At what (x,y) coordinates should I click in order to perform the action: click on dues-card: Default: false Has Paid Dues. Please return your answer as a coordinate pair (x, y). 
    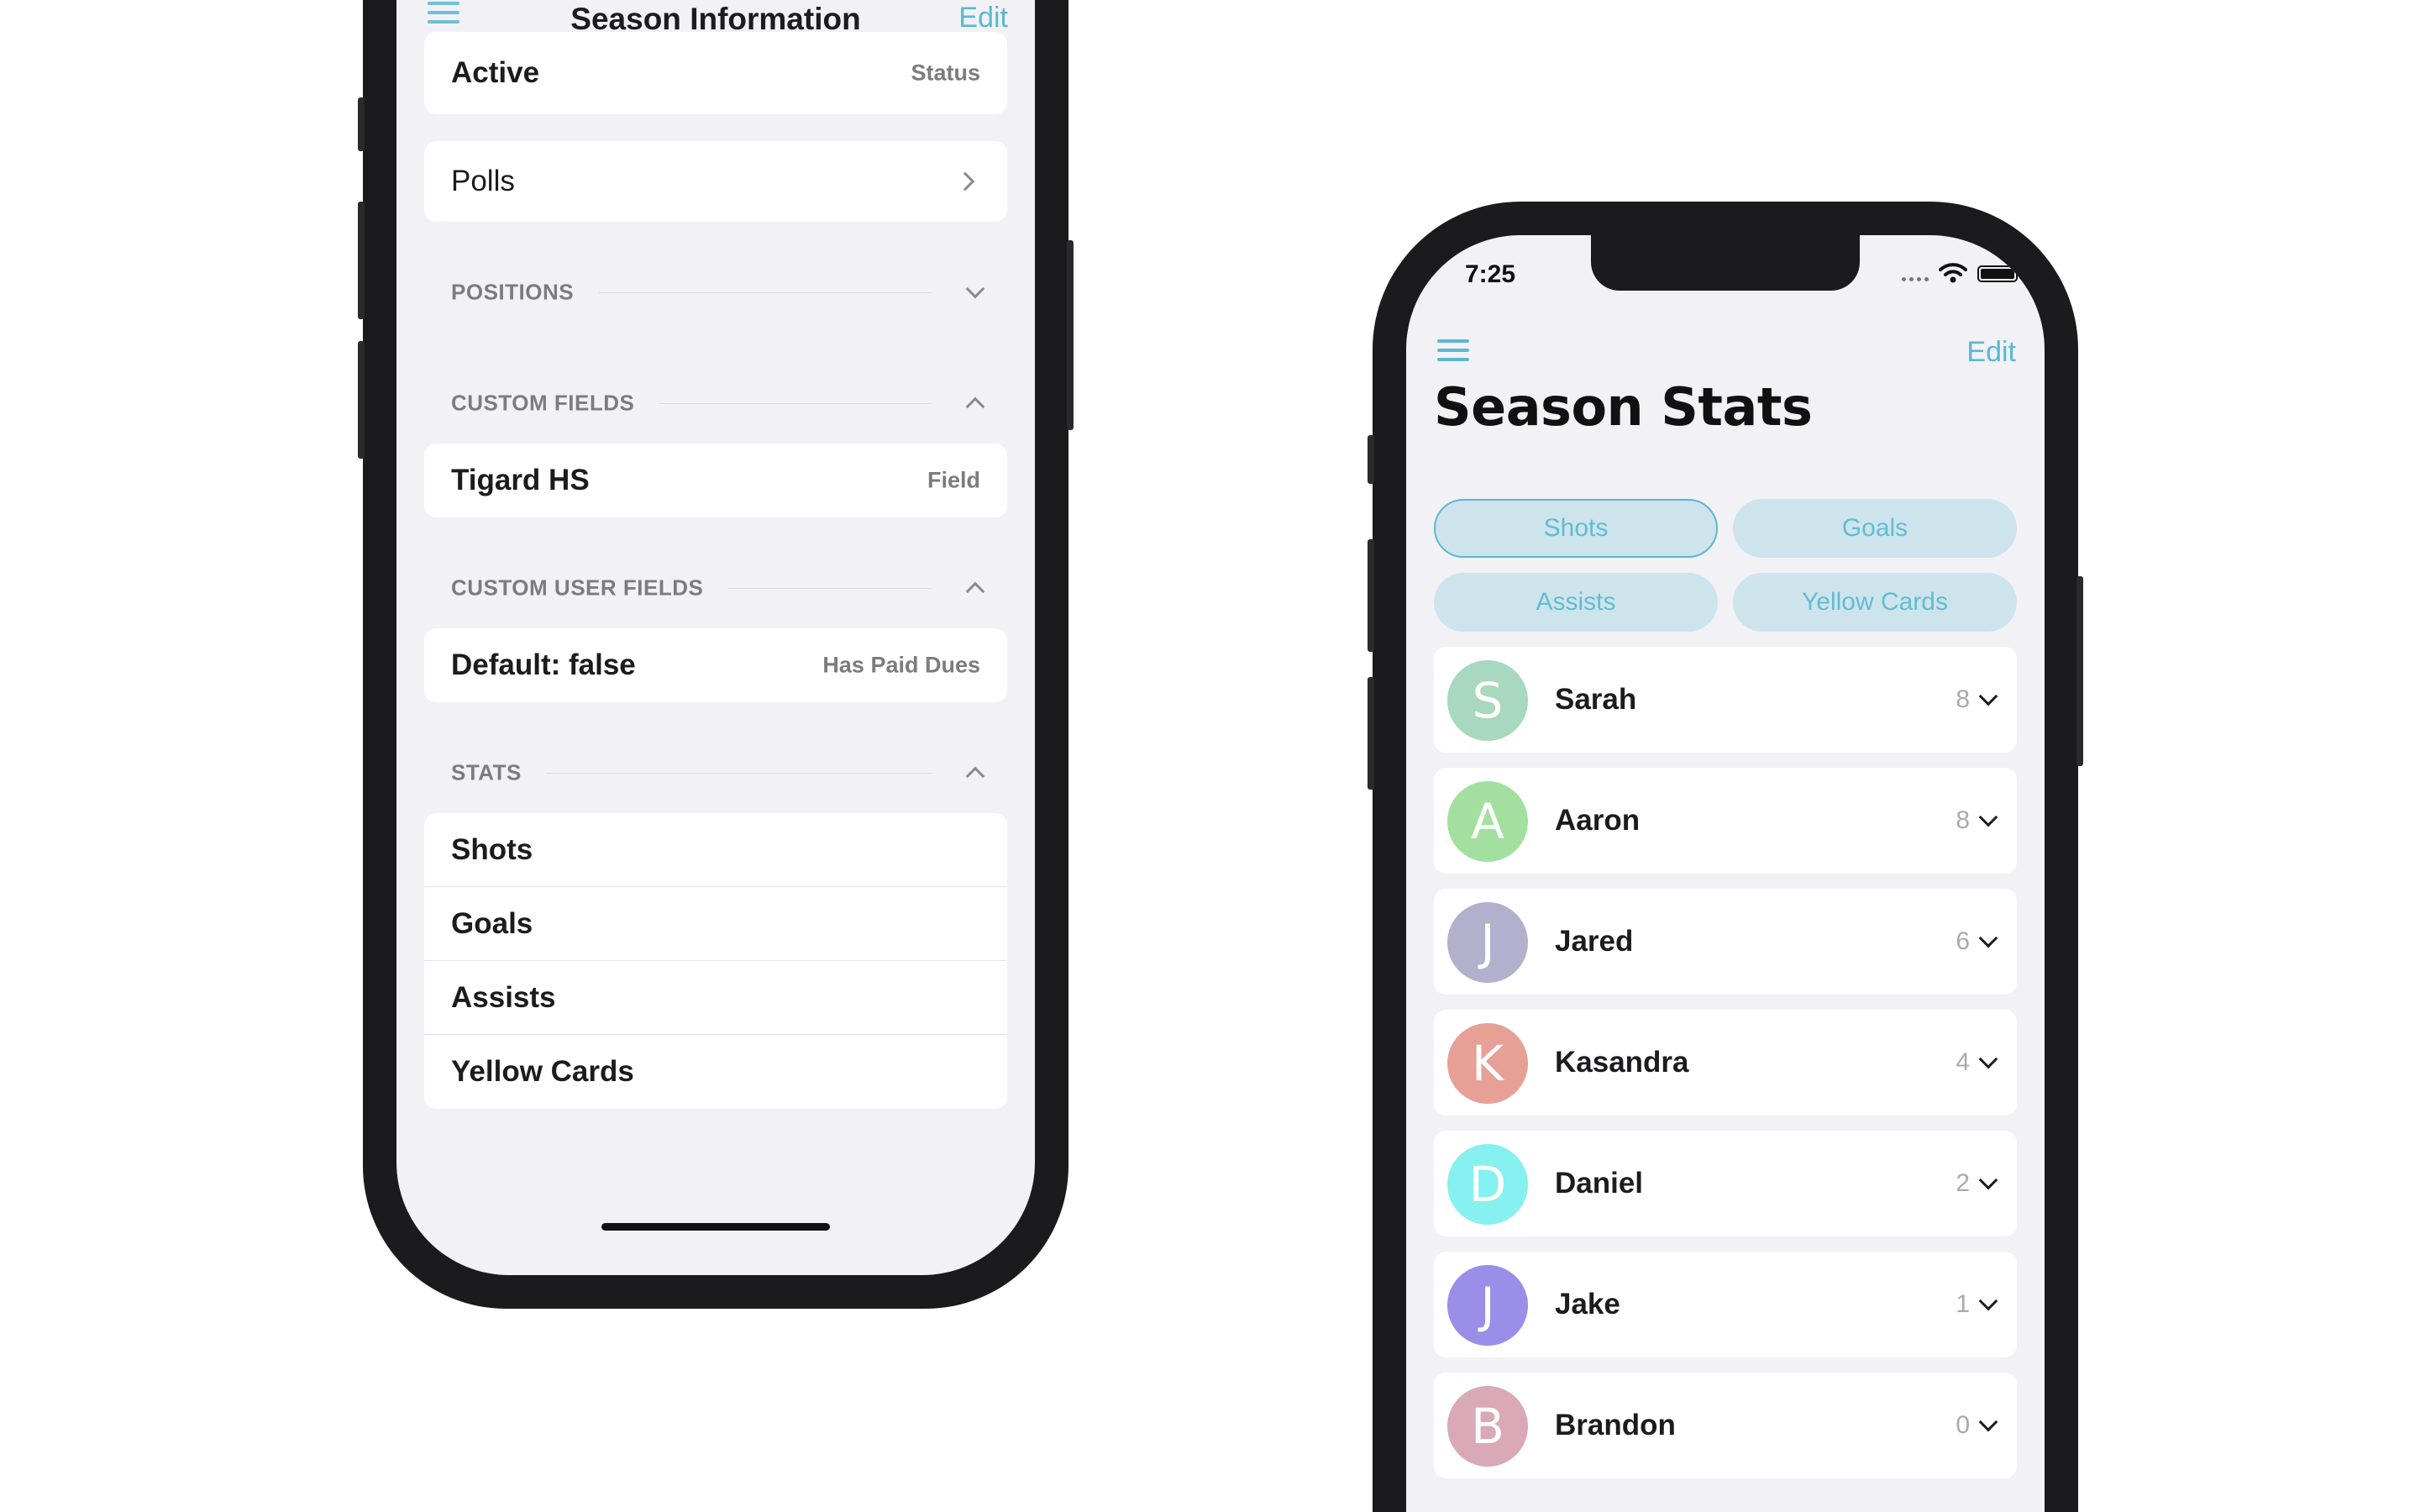
    Looking at the image, I should click on (715, 665).